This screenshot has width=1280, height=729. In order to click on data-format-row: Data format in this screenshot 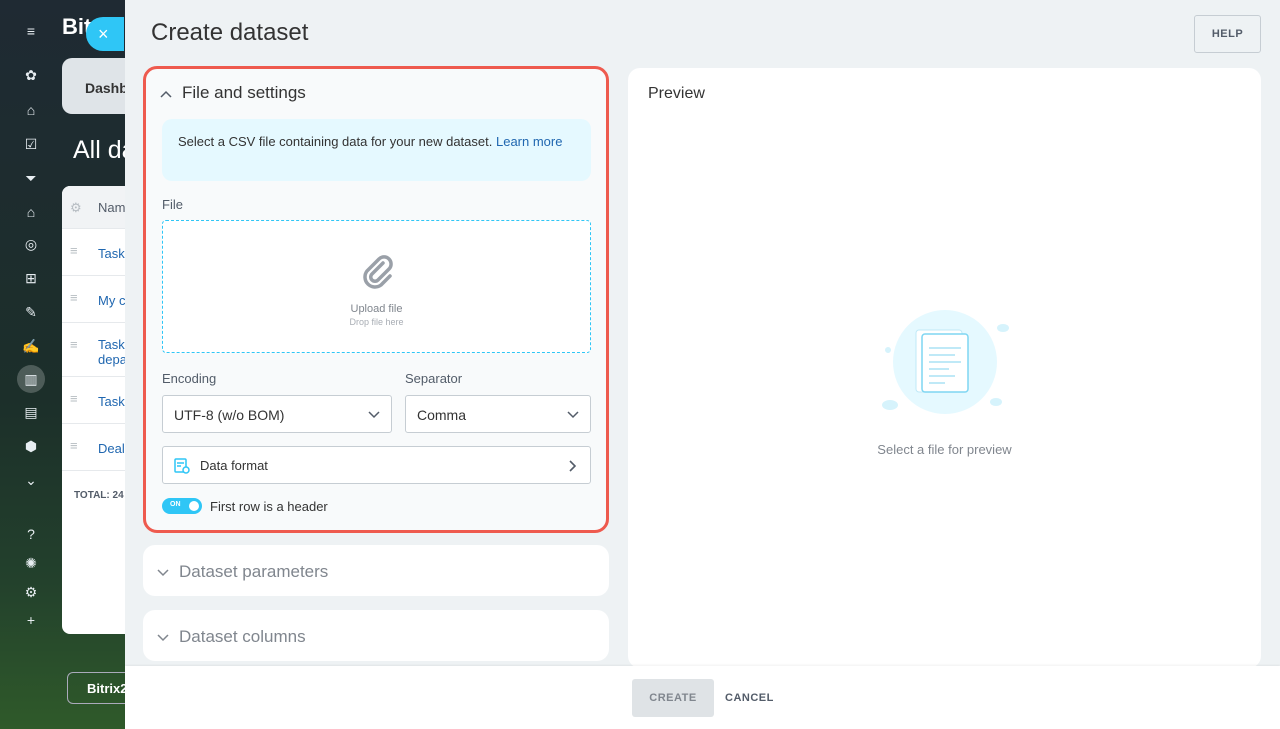, I will do `click(376, 465)`.